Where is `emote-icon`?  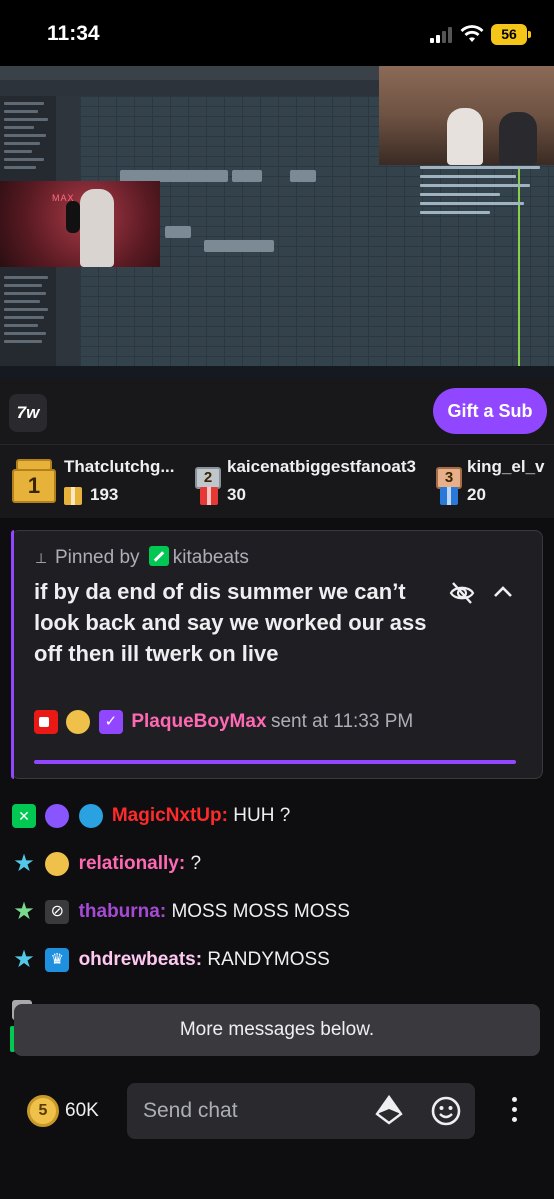 emote-icon is located at coordinates (446, 1111).